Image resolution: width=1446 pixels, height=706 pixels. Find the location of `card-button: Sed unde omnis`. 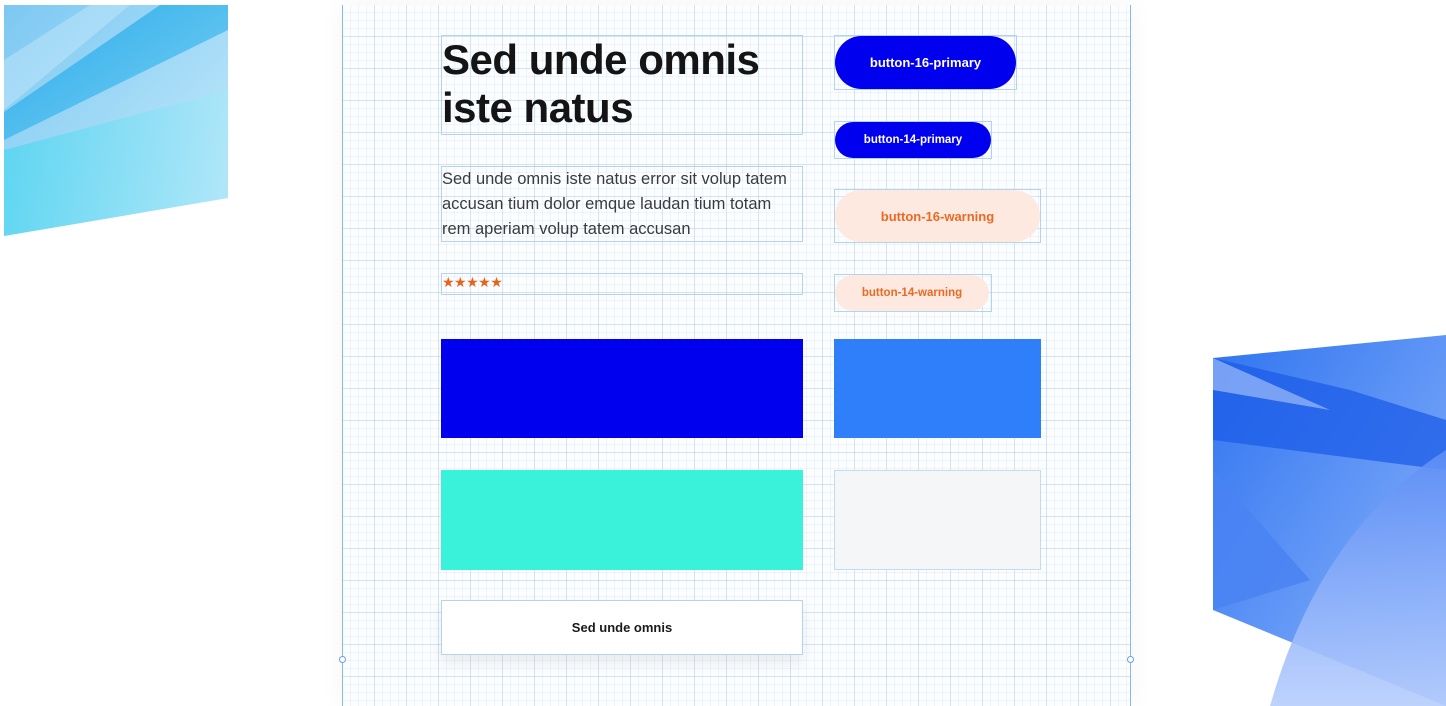

card-button: Sed unde omnis is located at coordinates (622, 627).